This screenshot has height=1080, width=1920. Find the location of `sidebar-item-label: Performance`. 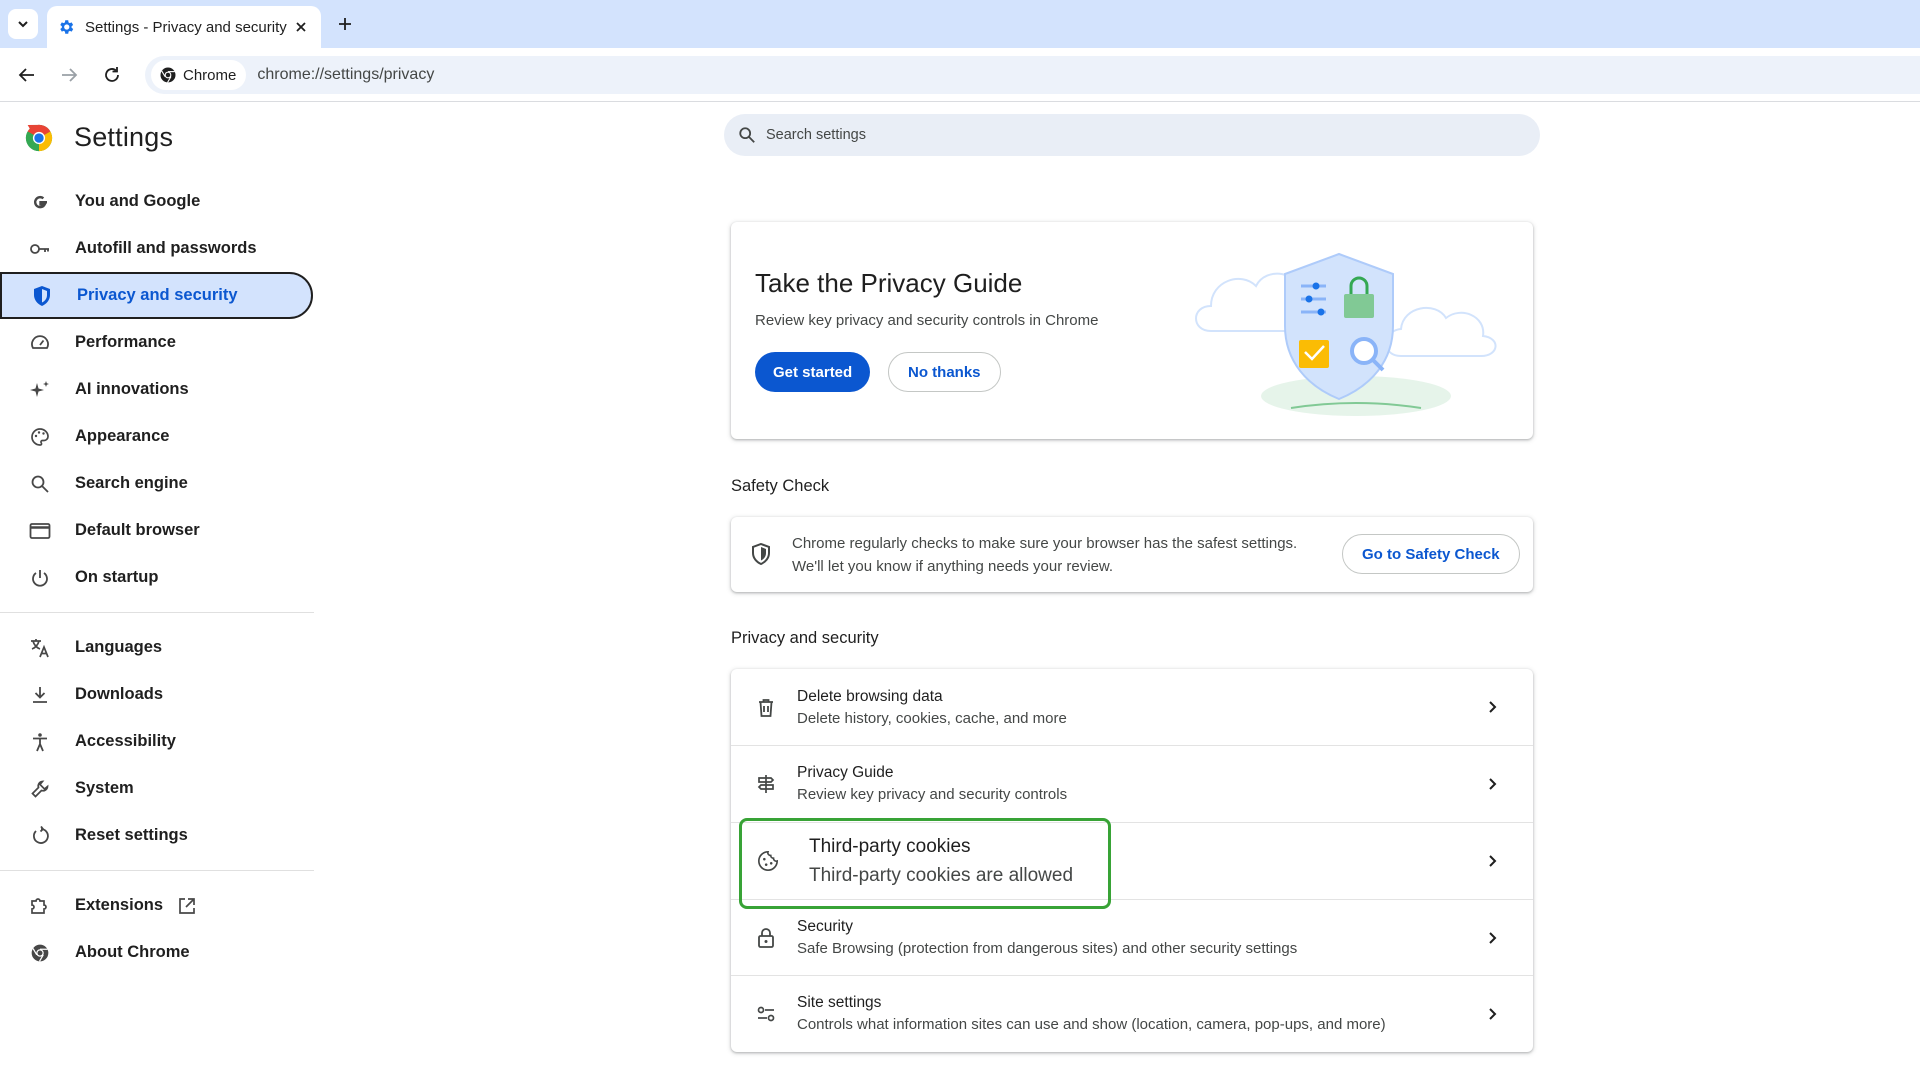

sidebar-item-label: Performance is located at coordinates (125, 342).